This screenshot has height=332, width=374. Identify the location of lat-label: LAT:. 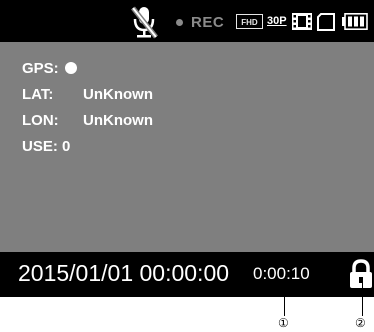
(38, 94).